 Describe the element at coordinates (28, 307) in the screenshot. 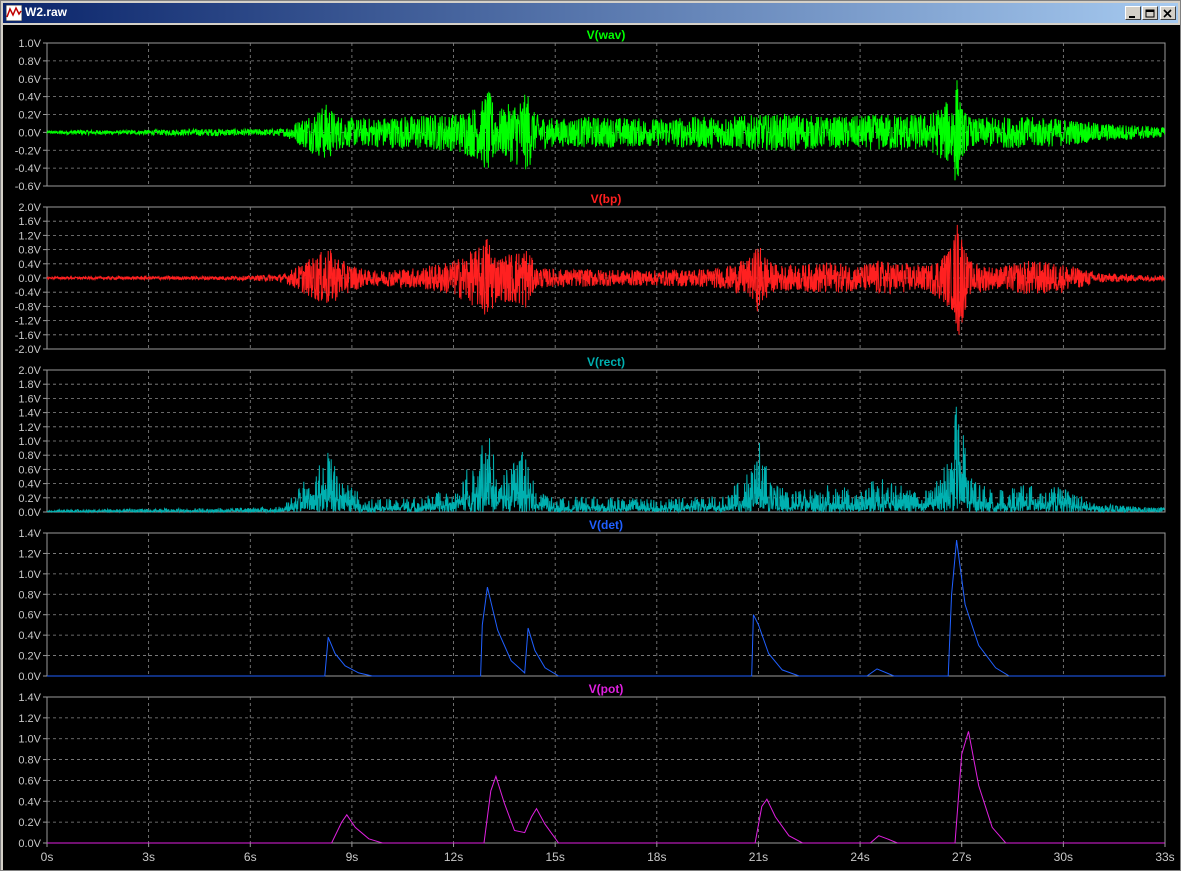

I see `y-tick-label: -0.8V` at that location.